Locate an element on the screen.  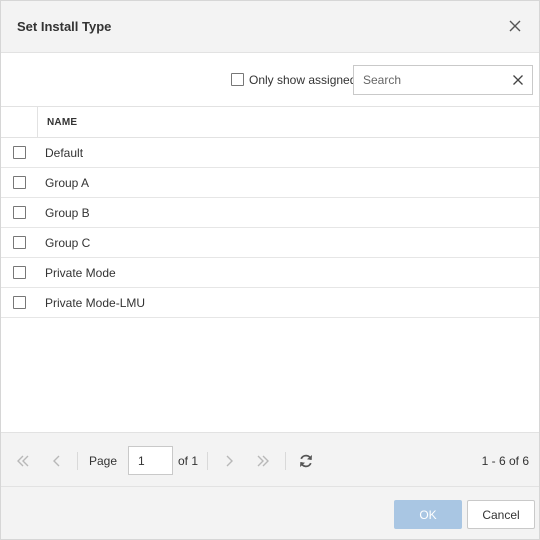
dialog-header: Set Install Type is located at coordinates (270, 27).